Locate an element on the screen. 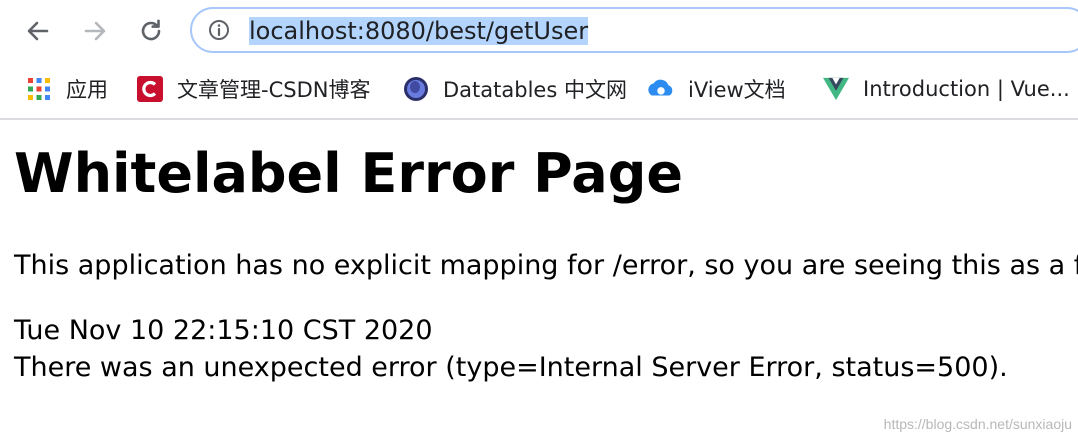 The height and width of the screenshot is (440, 1078). page-title: Whitelabel Error Page is located at coordinates (349, 173).